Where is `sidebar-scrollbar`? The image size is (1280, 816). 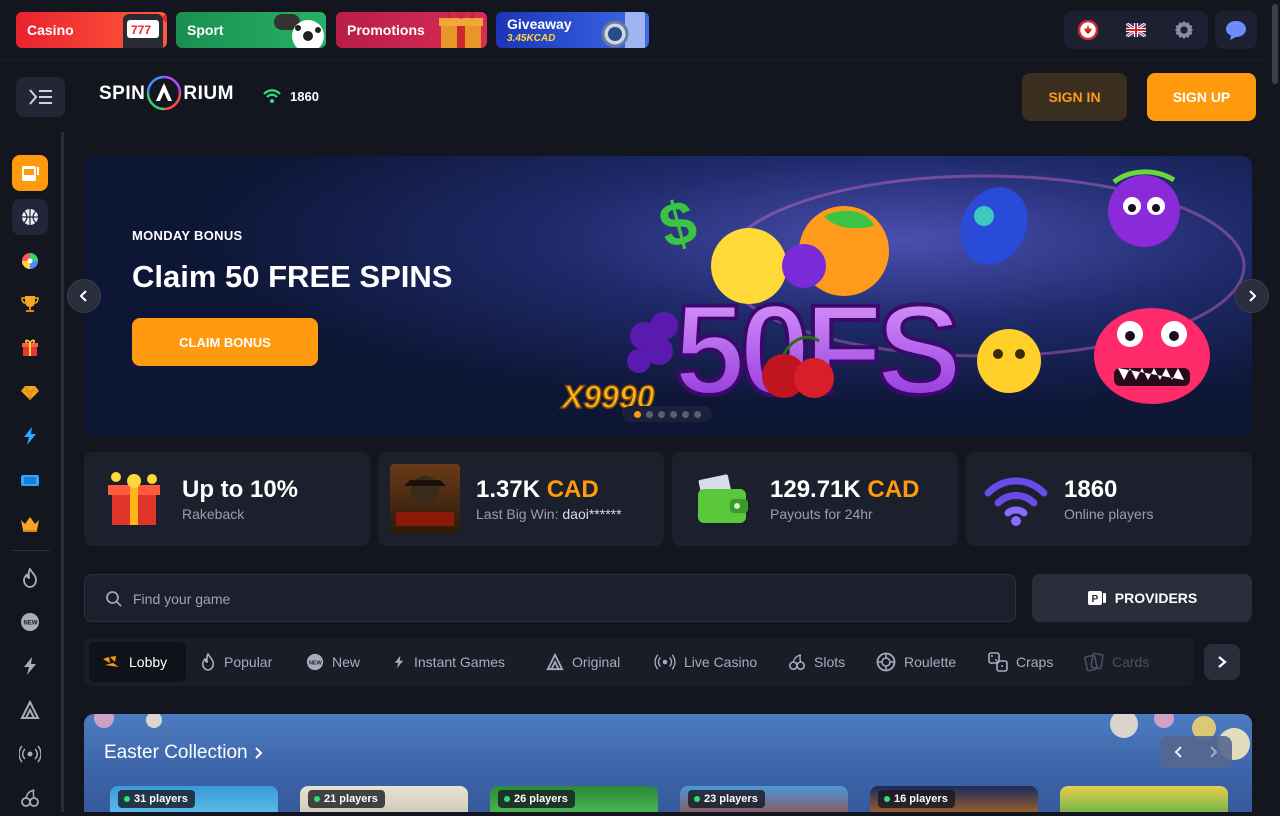 sidebar-scrollbar is located at coordinates (62, 472).